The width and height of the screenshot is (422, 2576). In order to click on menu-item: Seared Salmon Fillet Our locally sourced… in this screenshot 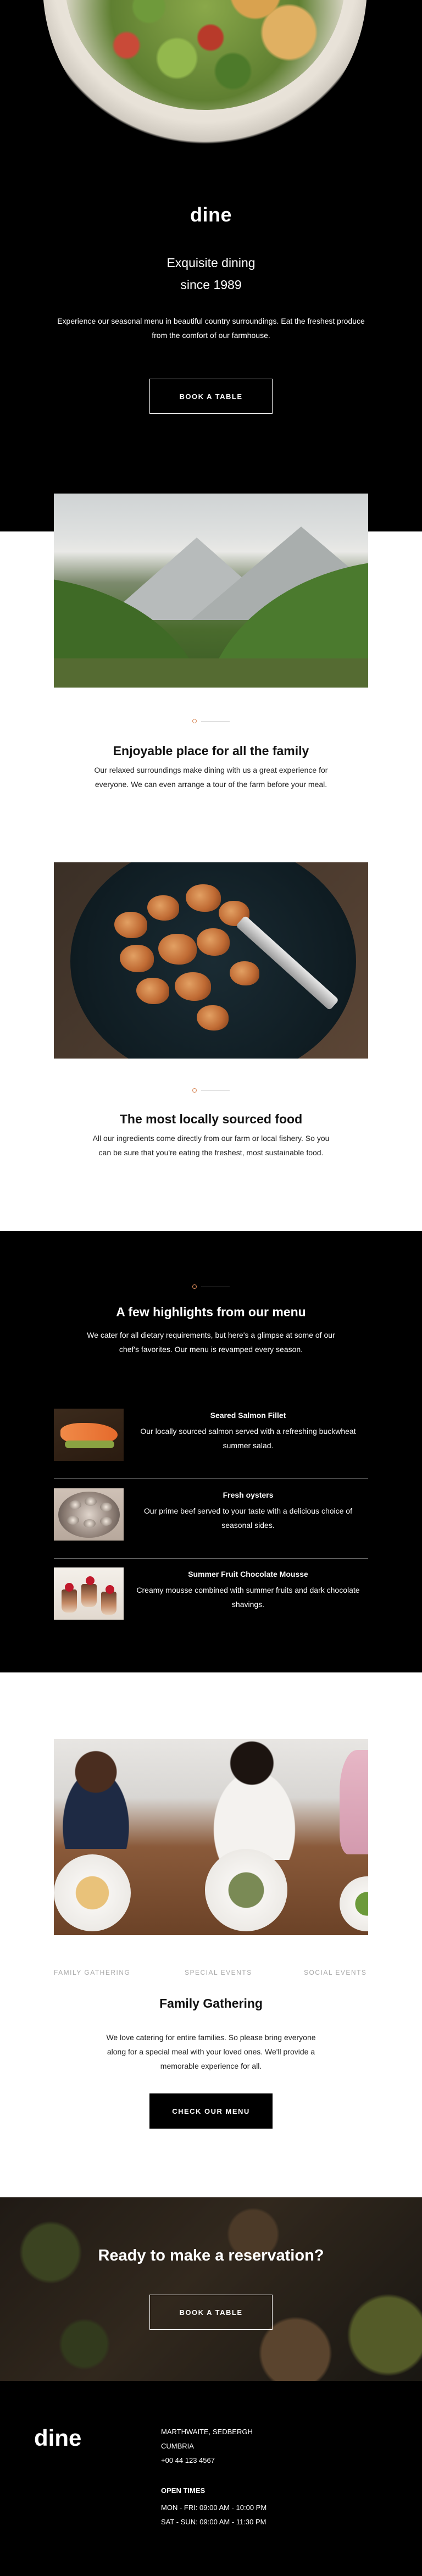, I will do `click(211, 1435)`.